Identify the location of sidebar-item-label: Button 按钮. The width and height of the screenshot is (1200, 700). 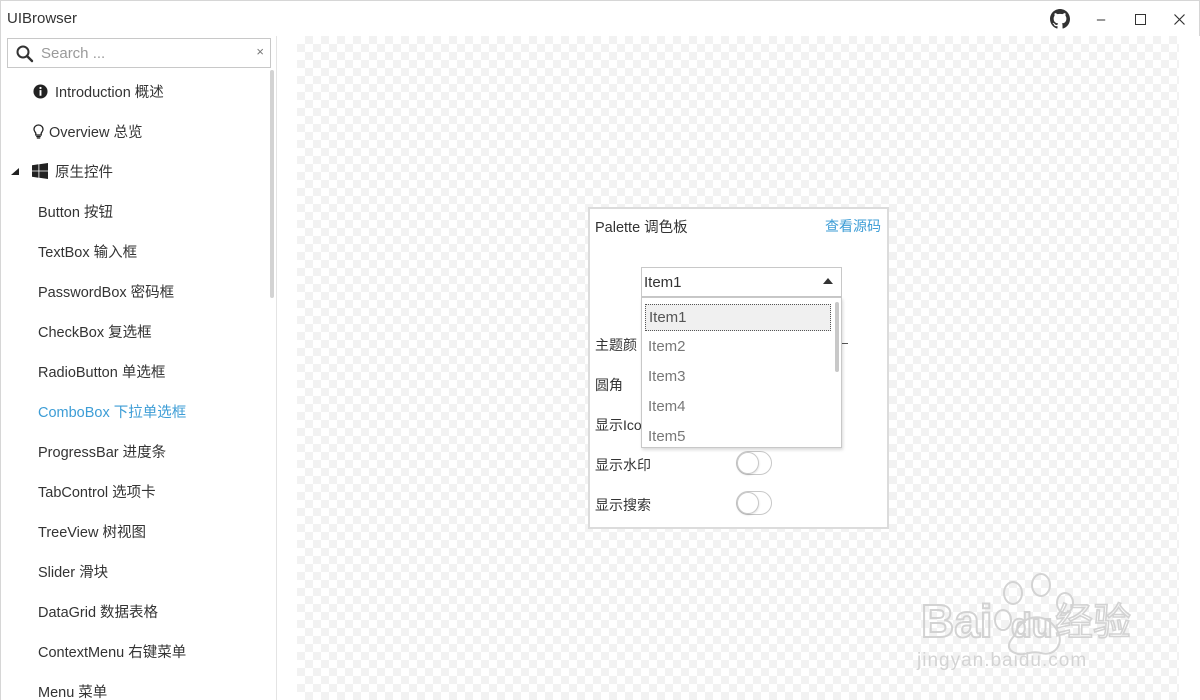
(75, 212).